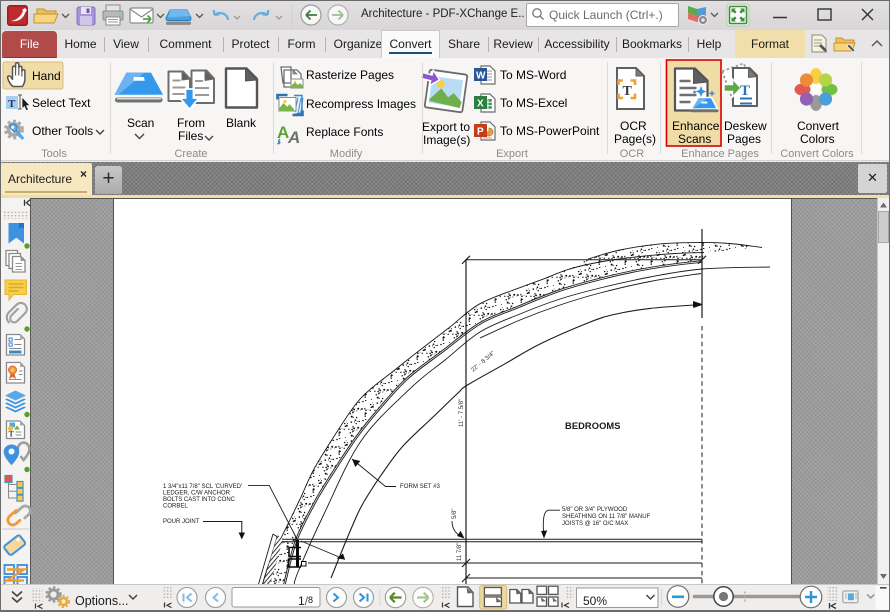 This screenshot has height=612, width=890. I want to click on svg-text: 1 3/4"x11 7/8" SCL 'CURVED', so click(202, 487).